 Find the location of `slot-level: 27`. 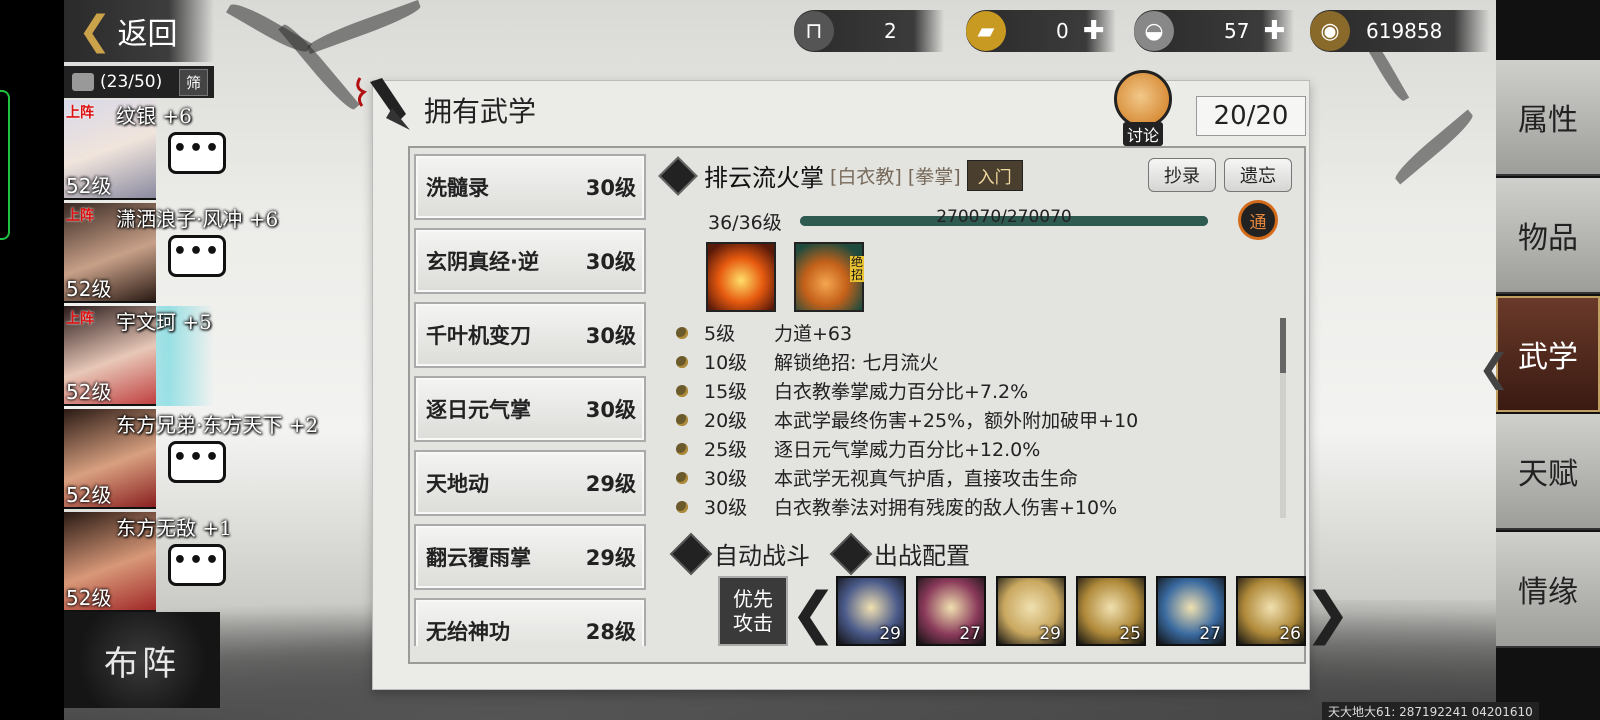

slot-level: 27 is located at coordinates (1210, 634).